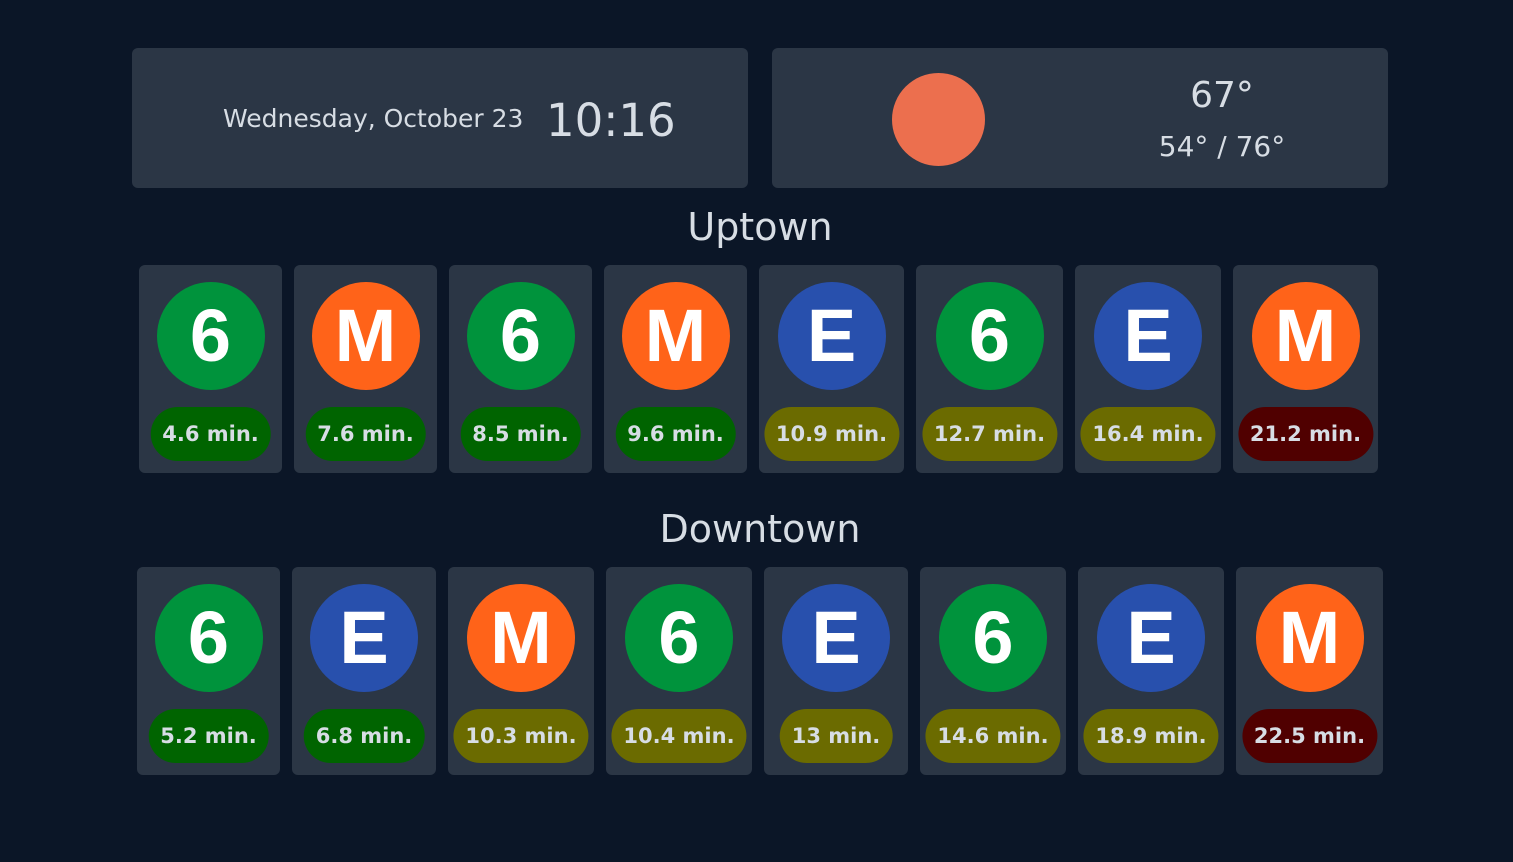 This screenshot has height=862, width=1513. I want to click on eta-badge: 18.9 min., so click(1151, 736).